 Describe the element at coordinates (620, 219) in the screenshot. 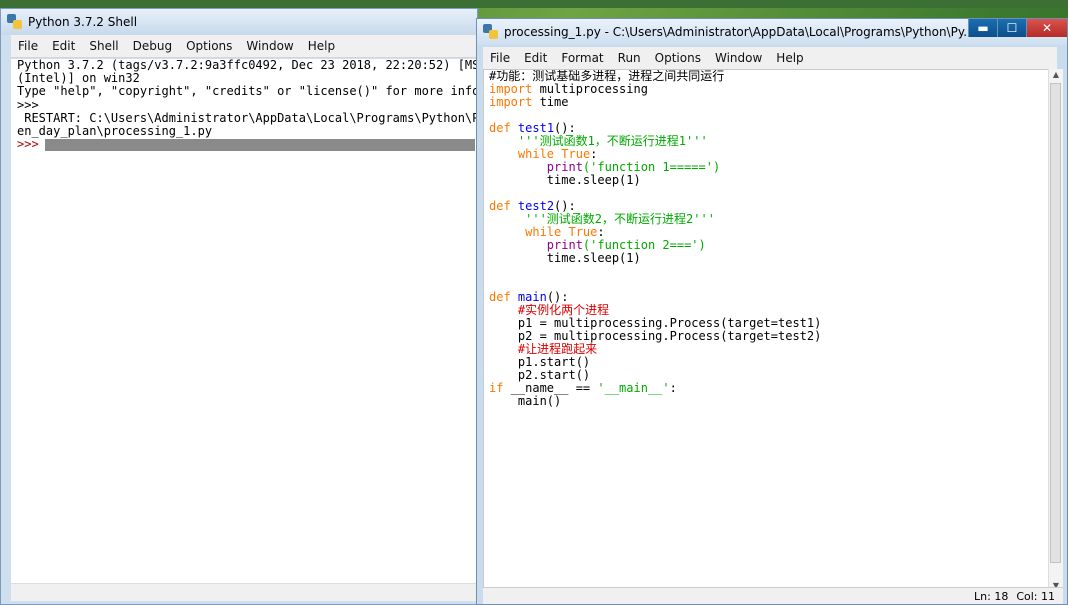

I see `docstring: '''测试函数2，不断运行进程2'''` at that location.